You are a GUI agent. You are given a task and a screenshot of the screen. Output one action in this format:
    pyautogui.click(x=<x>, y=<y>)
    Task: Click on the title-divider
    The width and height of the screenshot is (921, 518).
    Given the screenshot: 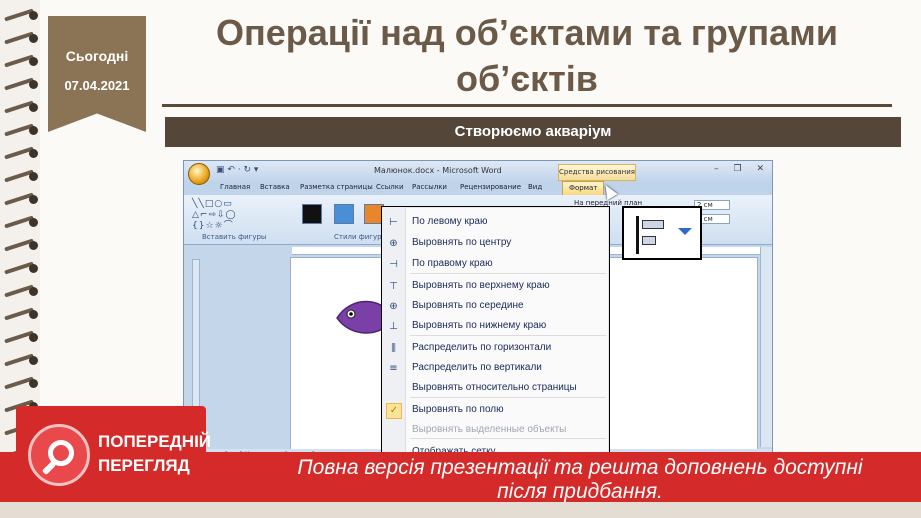 What is the action you would take?
    pyautogui.click(x=527, y=105)
    